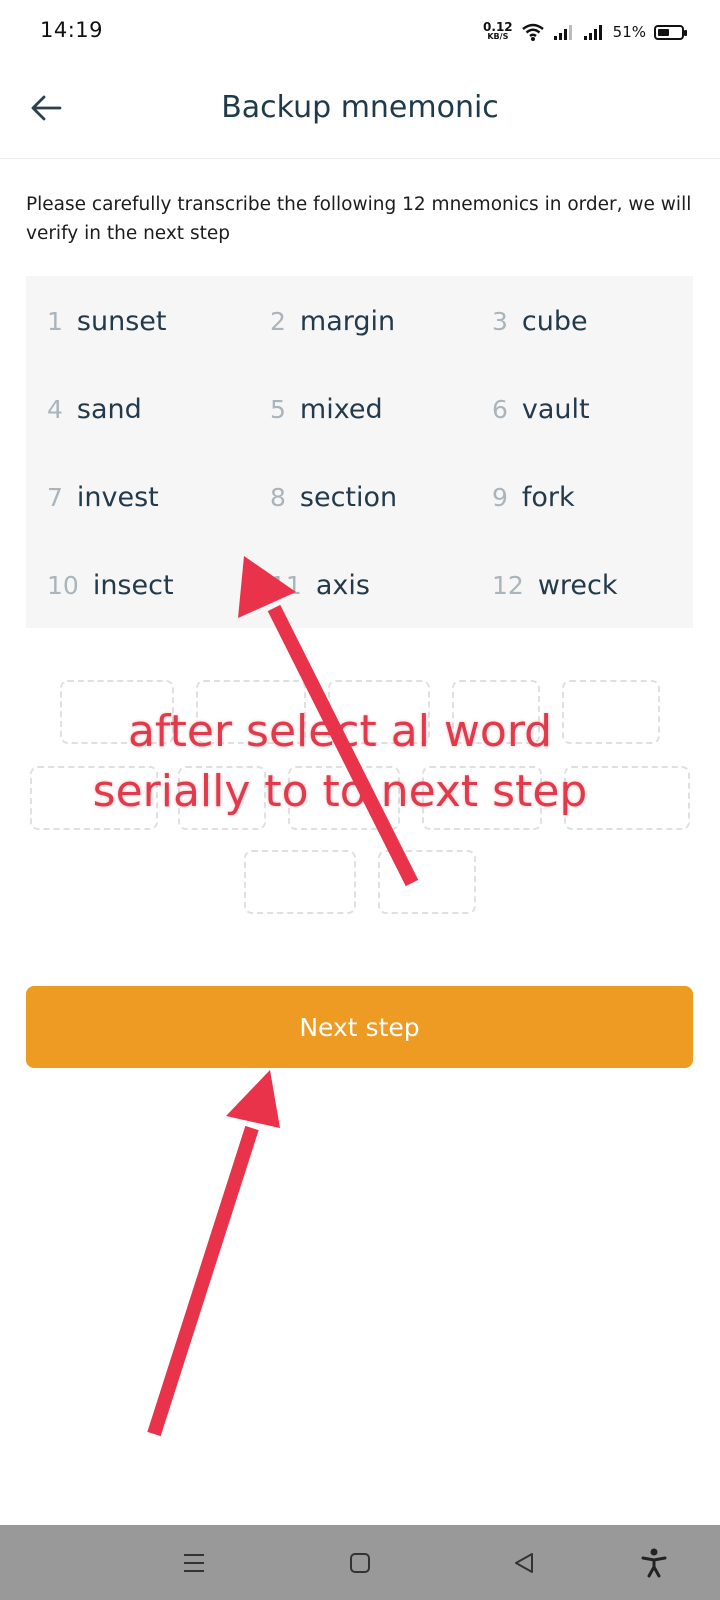 This screenshot has height=1600, width=720. I want to click on nav-home-button, so click(360, 1563).